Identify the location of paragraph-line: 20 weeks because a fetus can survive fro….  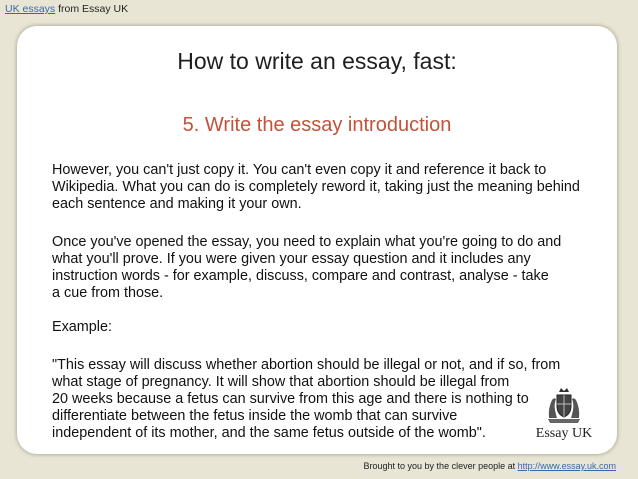
(290, 399).